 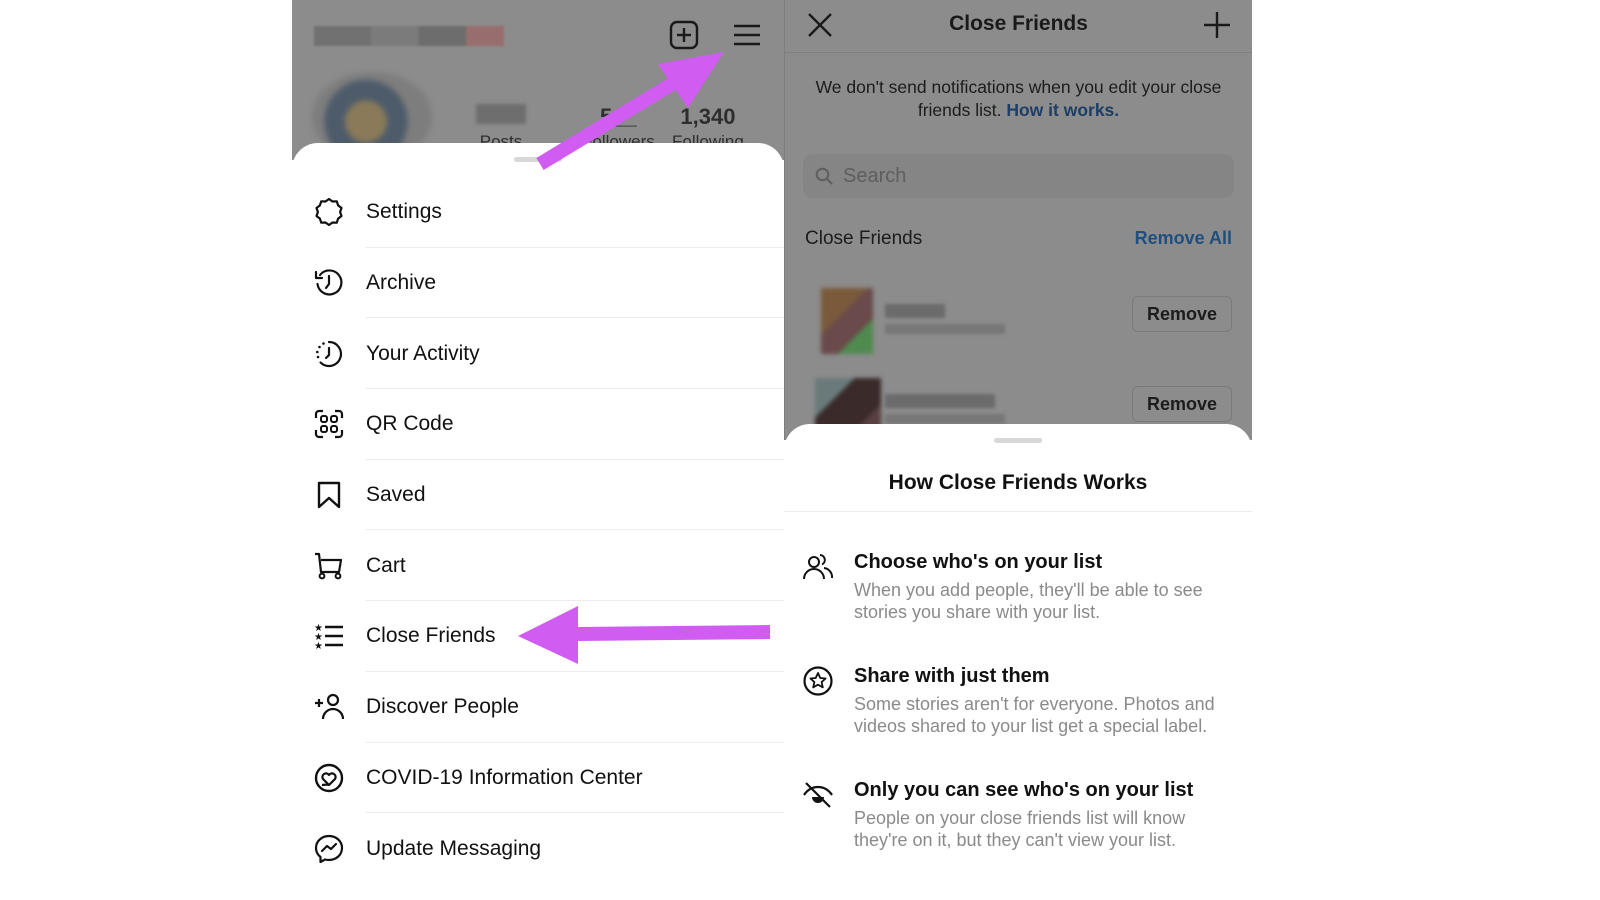 What do you see at coordinates (329, 707) in the screenshot?
I see `add-person-icon` at bounding box center [329, 707].